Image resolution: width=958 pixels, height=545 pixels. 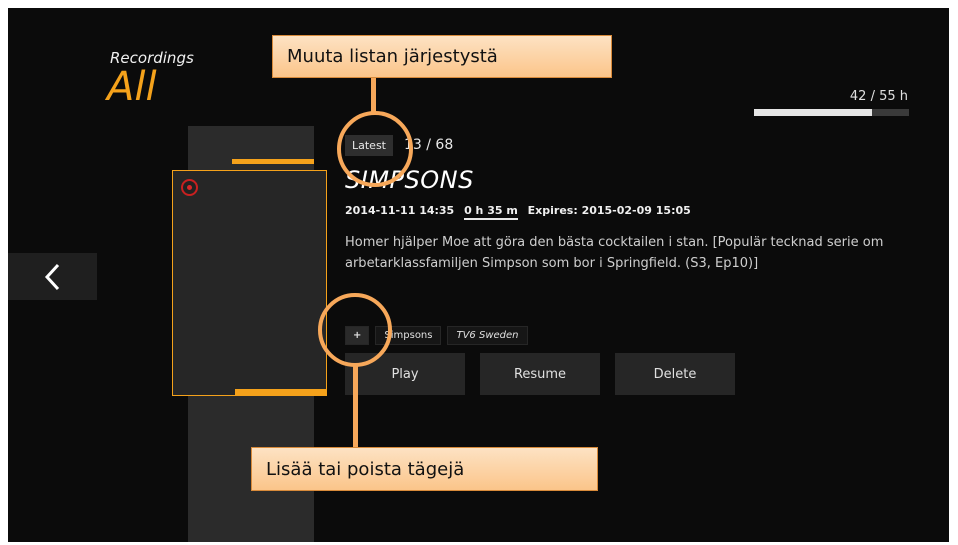 I want to click on expiry-date: Expires: 2015-02-09 15:05, so click(x=609, y=210).